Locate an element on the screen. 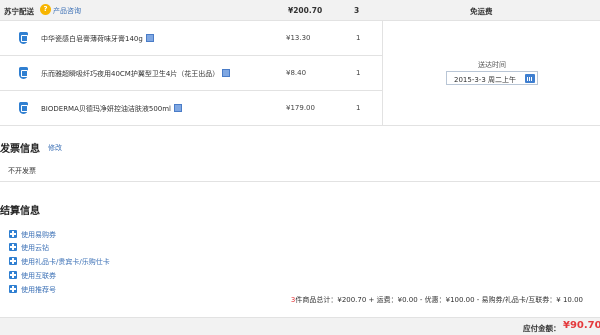 This screenshot has width=600, height=335. item-name-text: BIODERMA贝德玛净妍控油洁肤液500ml is located at coordinates (106, 109).